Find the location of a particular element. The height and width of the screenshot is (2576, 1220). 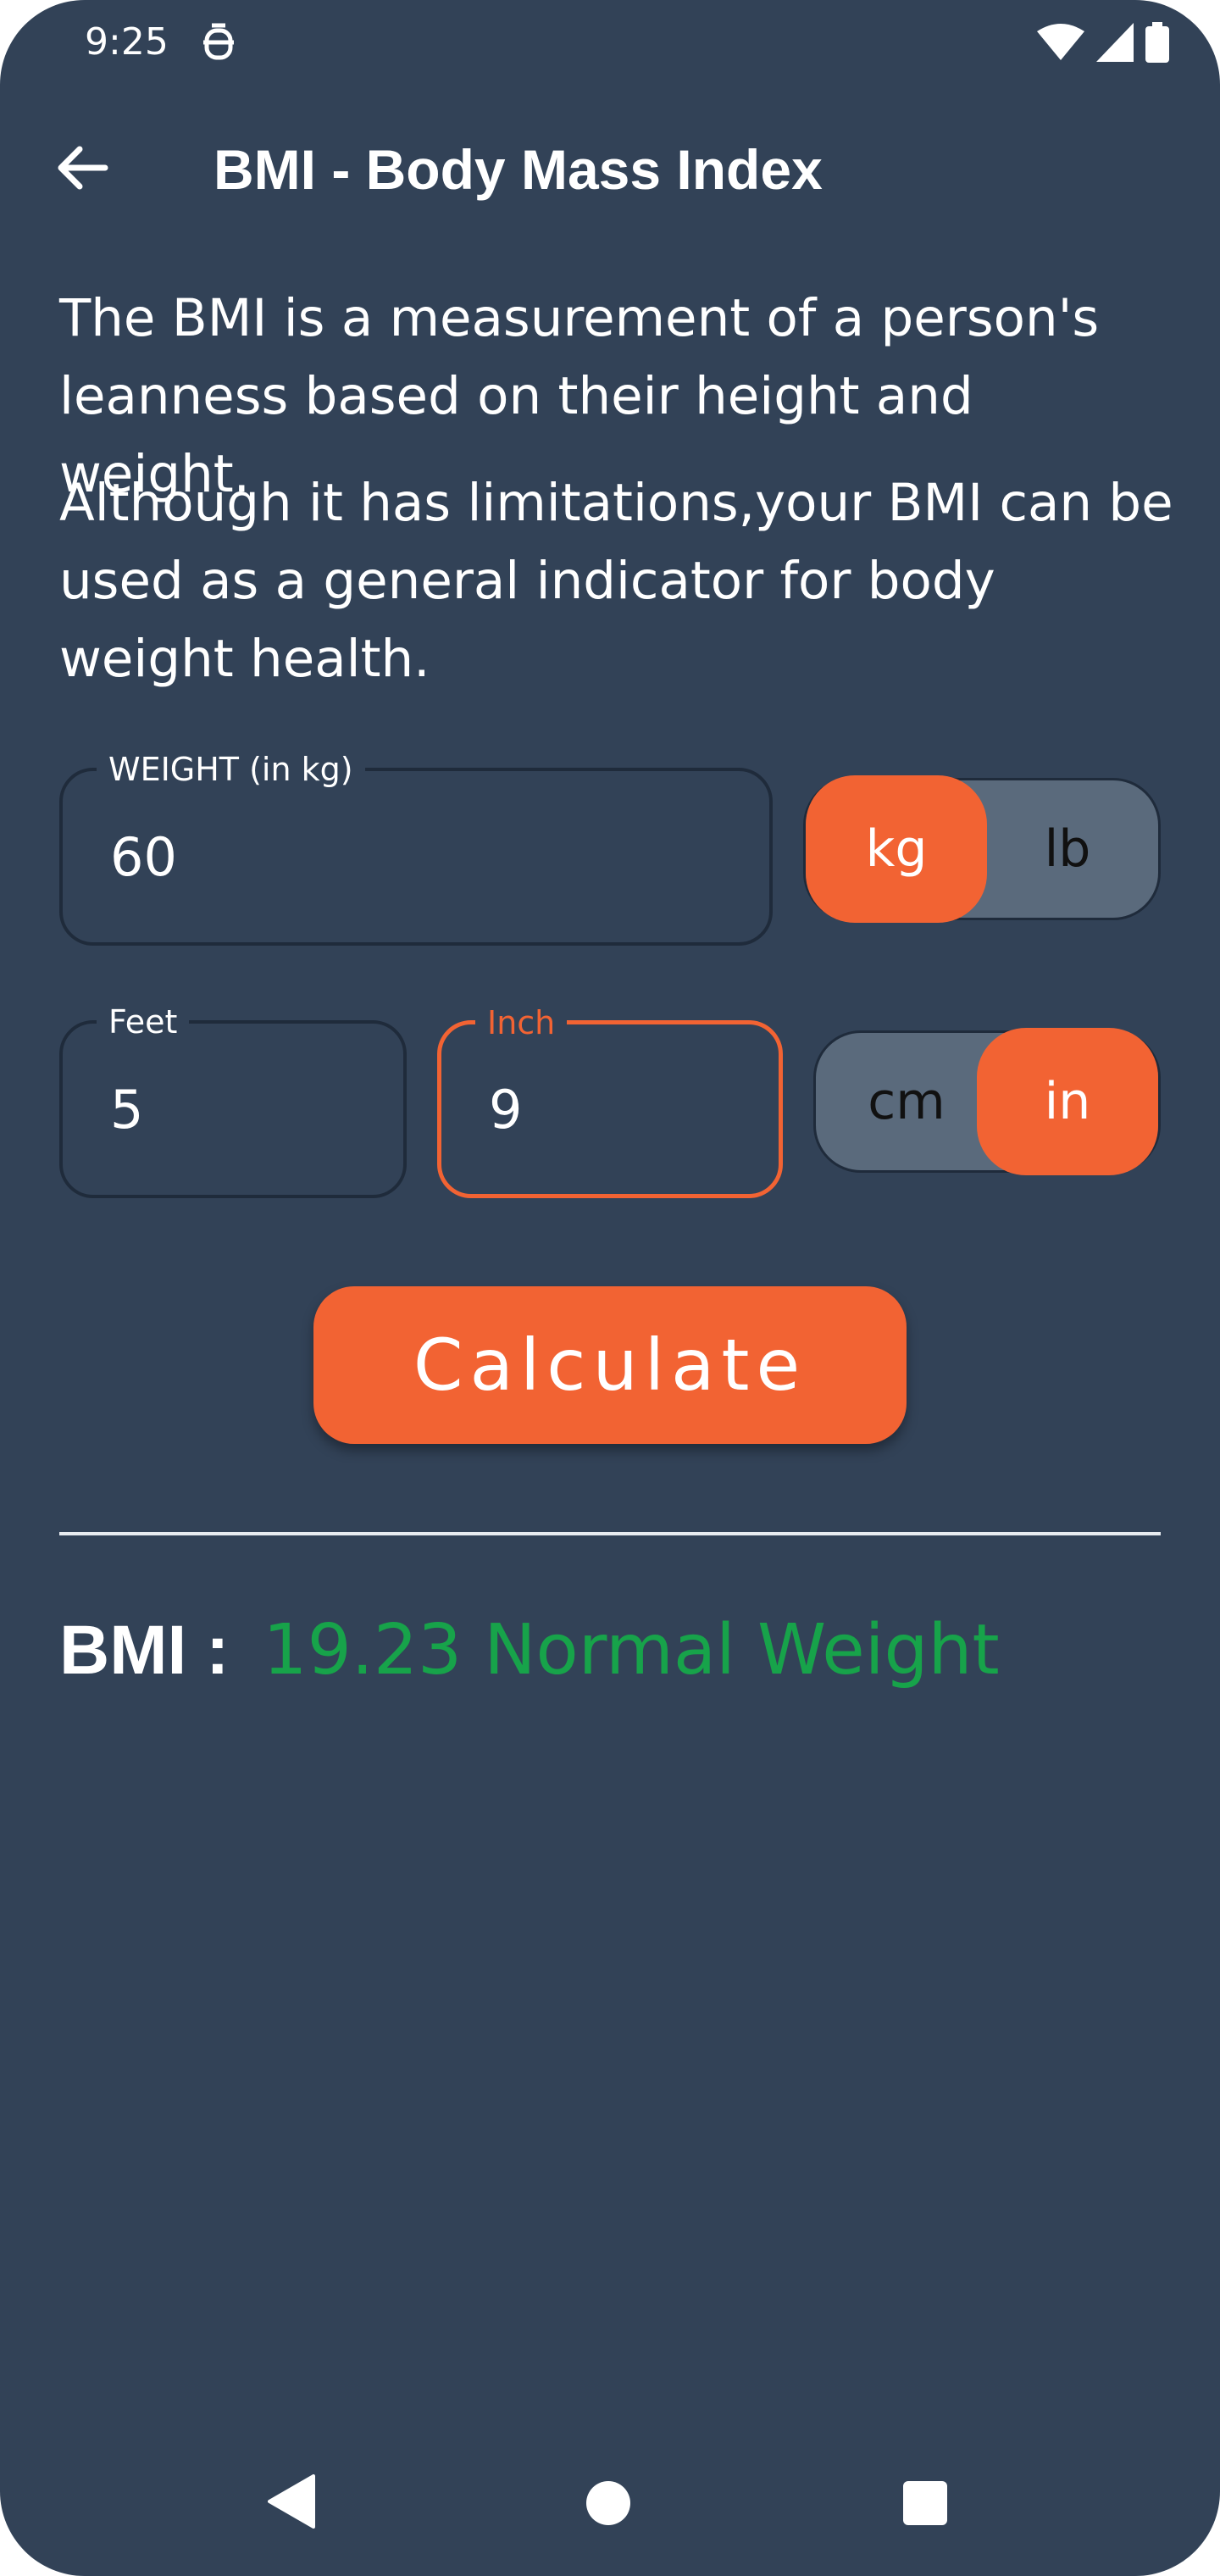

nav-recents-icon is located at coordinates (925, 2503).